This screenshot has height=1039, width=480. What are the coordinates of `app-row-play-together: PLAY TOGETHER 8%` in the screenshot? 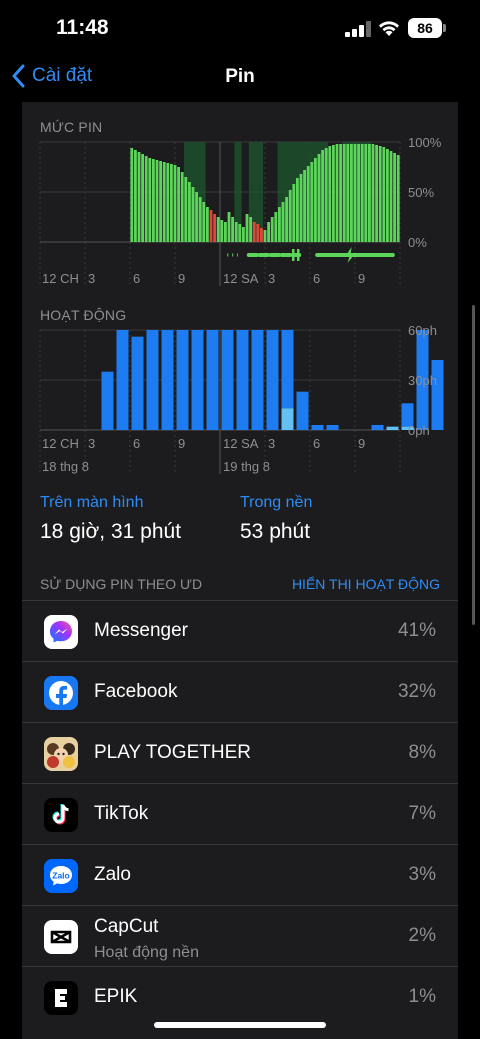 It's located at (240, 752).